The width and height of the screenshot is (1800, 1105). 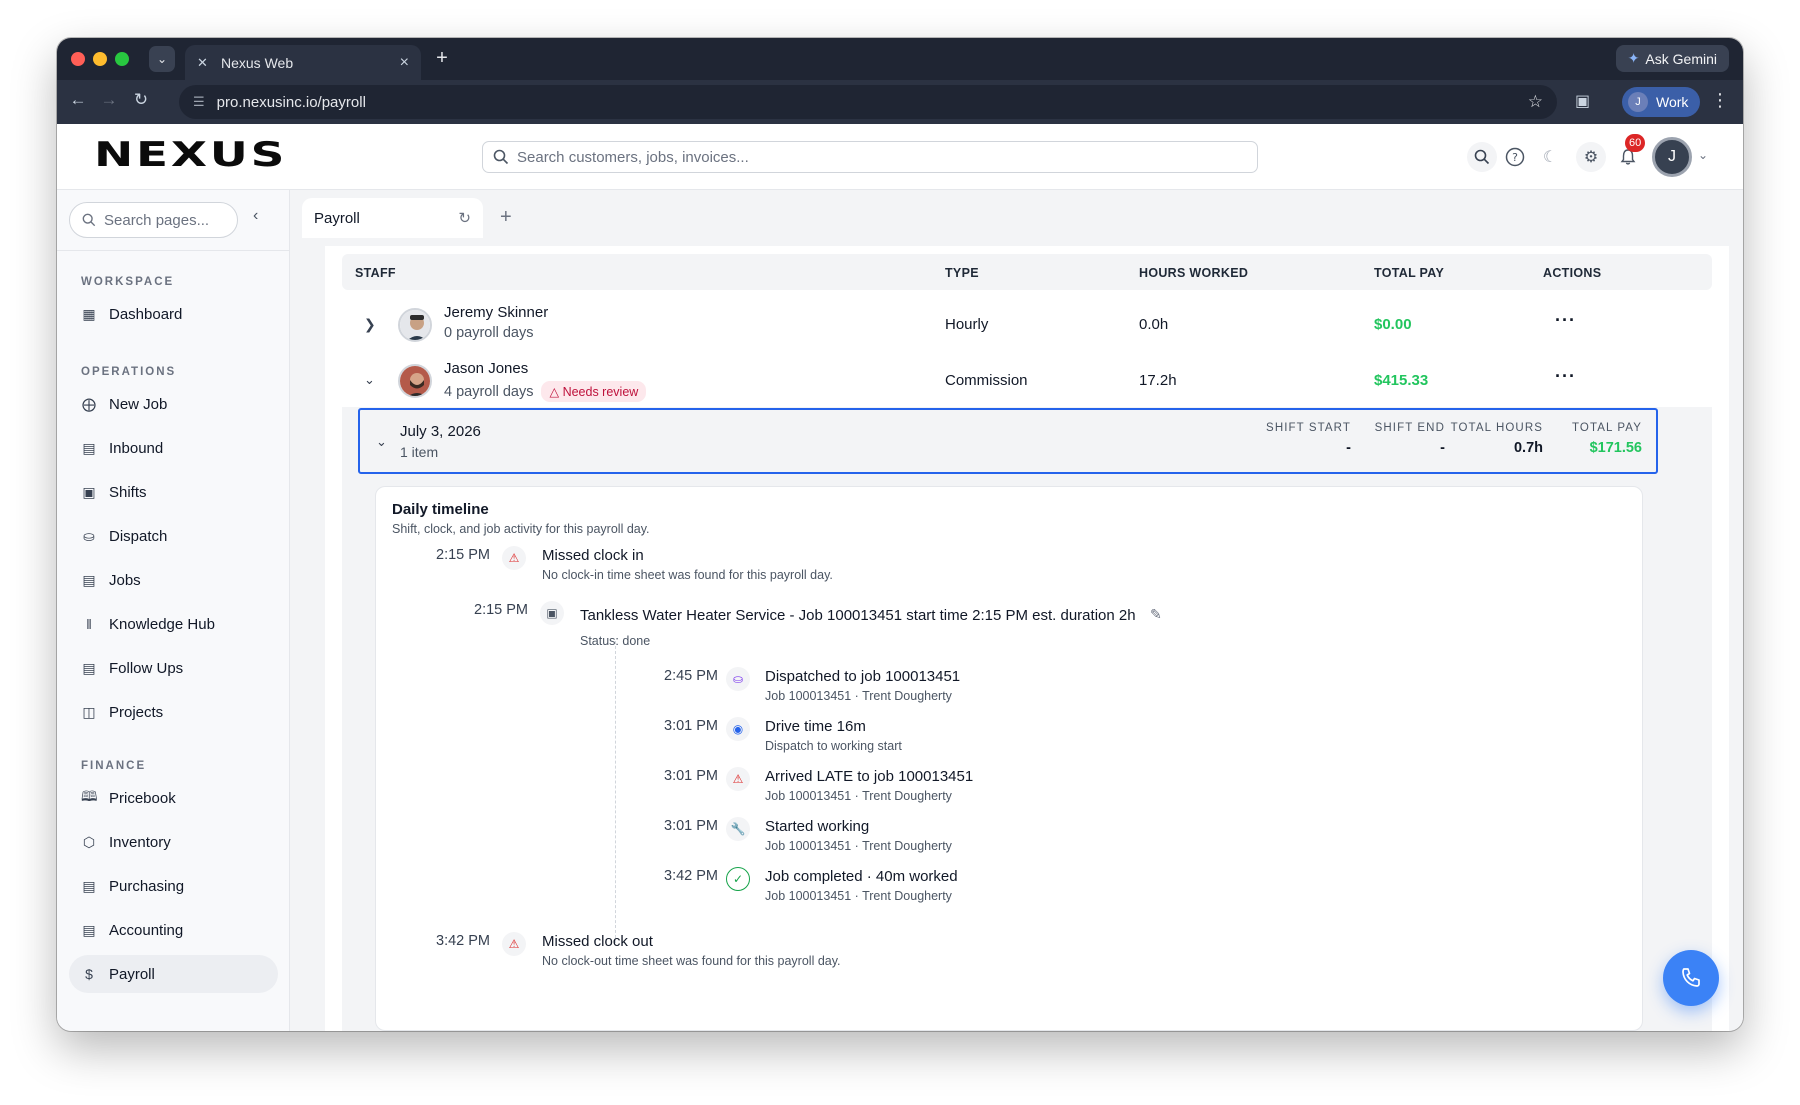 I want to click on profile-avatar: J, so click(x=1638, y=102).